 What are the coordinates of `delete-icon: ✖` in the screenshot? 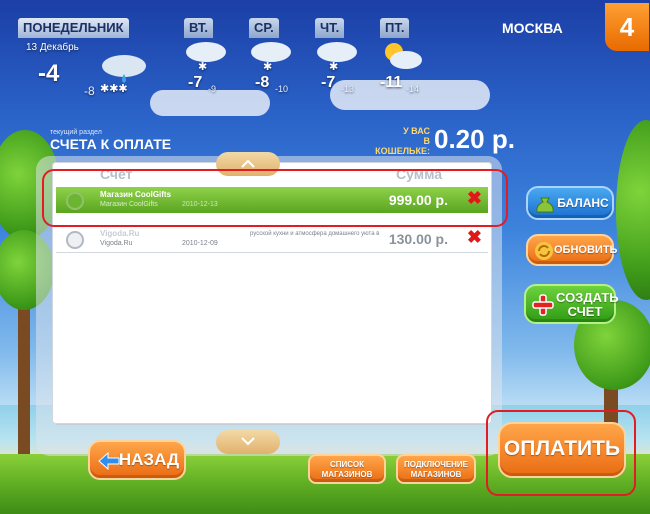 It's located at (474, 237).